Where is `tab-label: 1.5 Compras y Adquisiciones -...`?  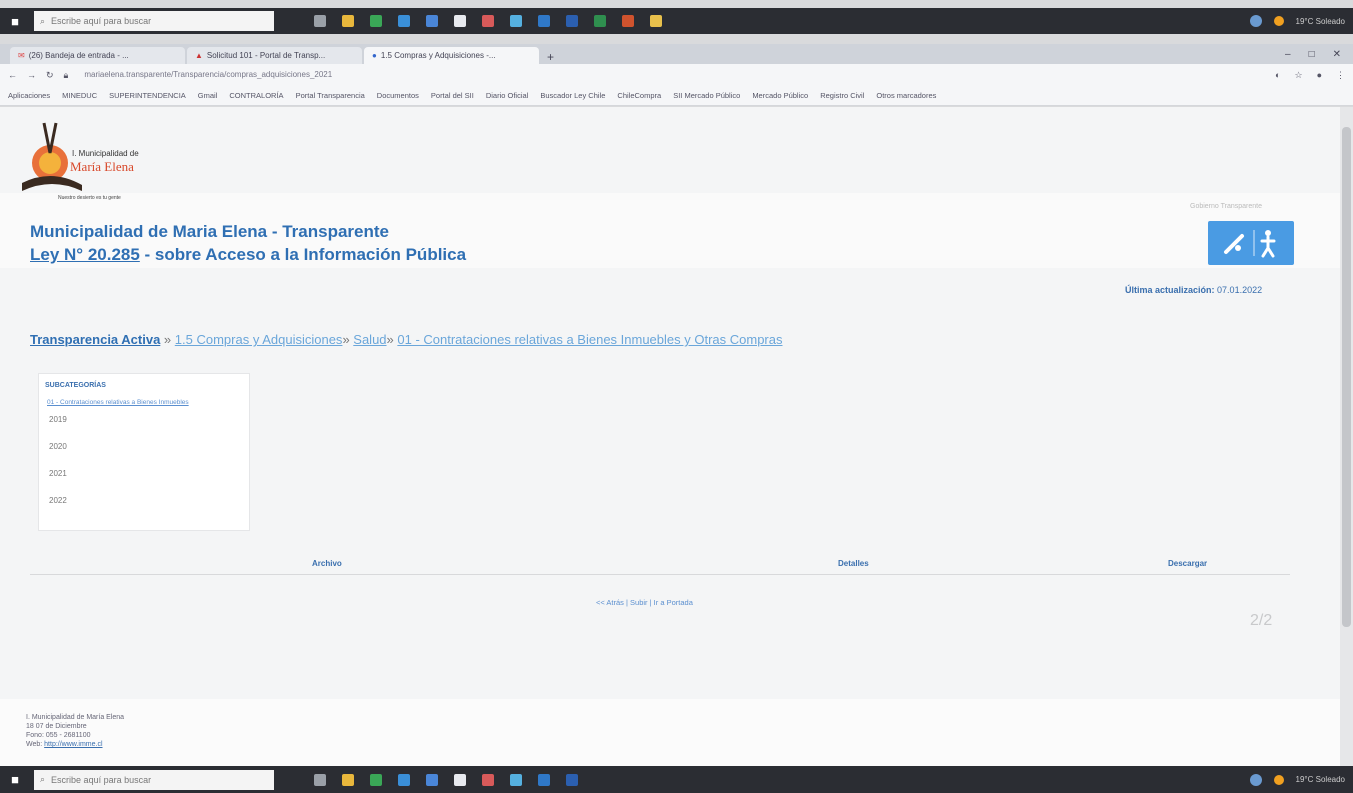 tab-label: 1.5 Compras y Adquisiciones -... is located at coordinates (438, 55).